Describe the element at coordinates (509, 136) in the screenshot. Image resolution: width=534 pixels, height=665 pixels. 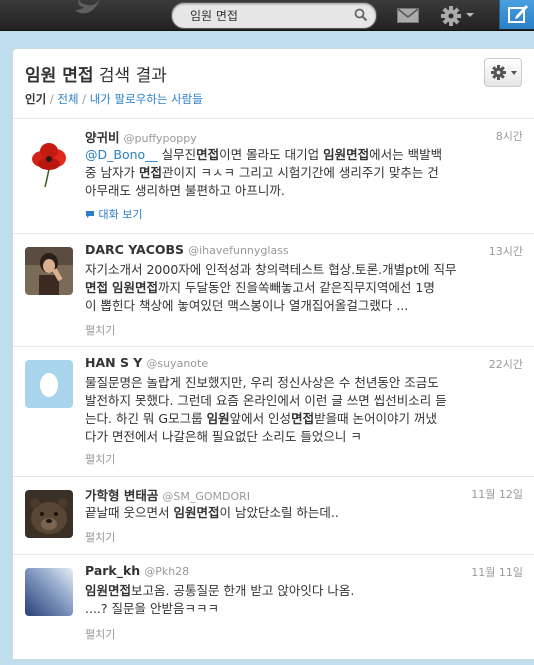
I see `tweet-timestamp: 8시간` at that location.